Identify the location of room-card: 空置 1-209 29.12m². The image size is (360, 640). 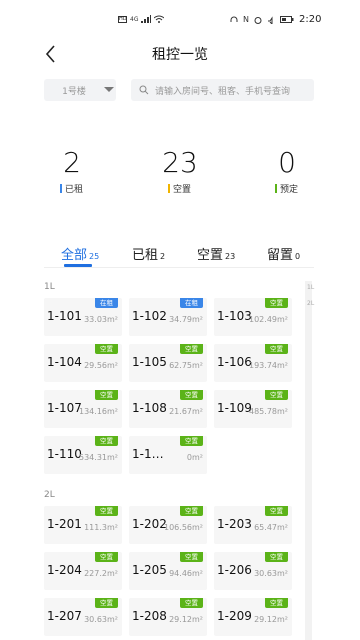
(253, 617).